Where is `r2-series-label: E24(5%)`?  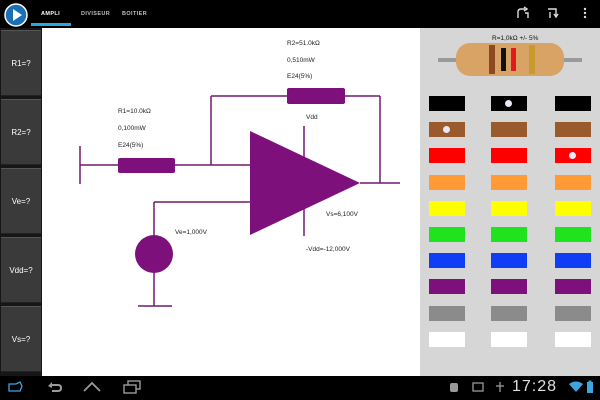
r2-series-label: E24(5%) is located at coordinates (300, 76).